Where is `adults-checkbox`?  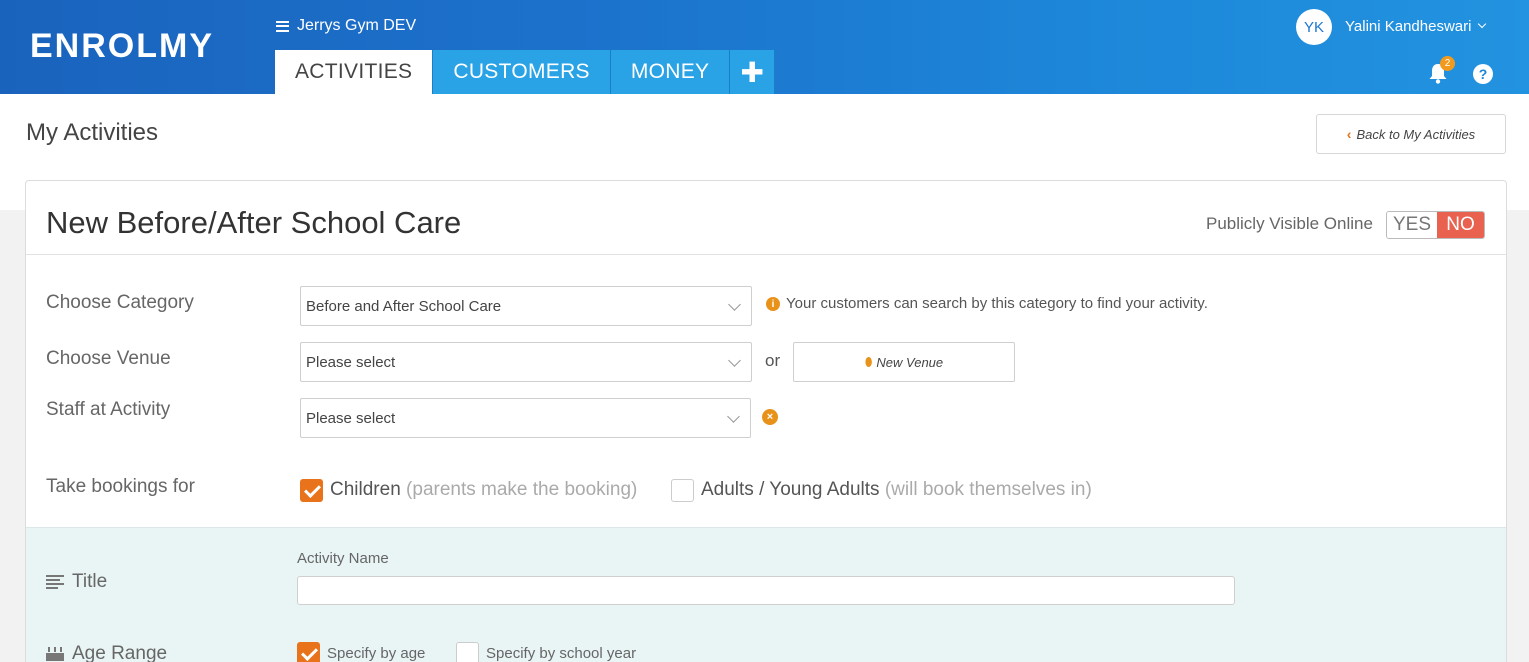
adults-checkbox is located at coordinates (682, 490).